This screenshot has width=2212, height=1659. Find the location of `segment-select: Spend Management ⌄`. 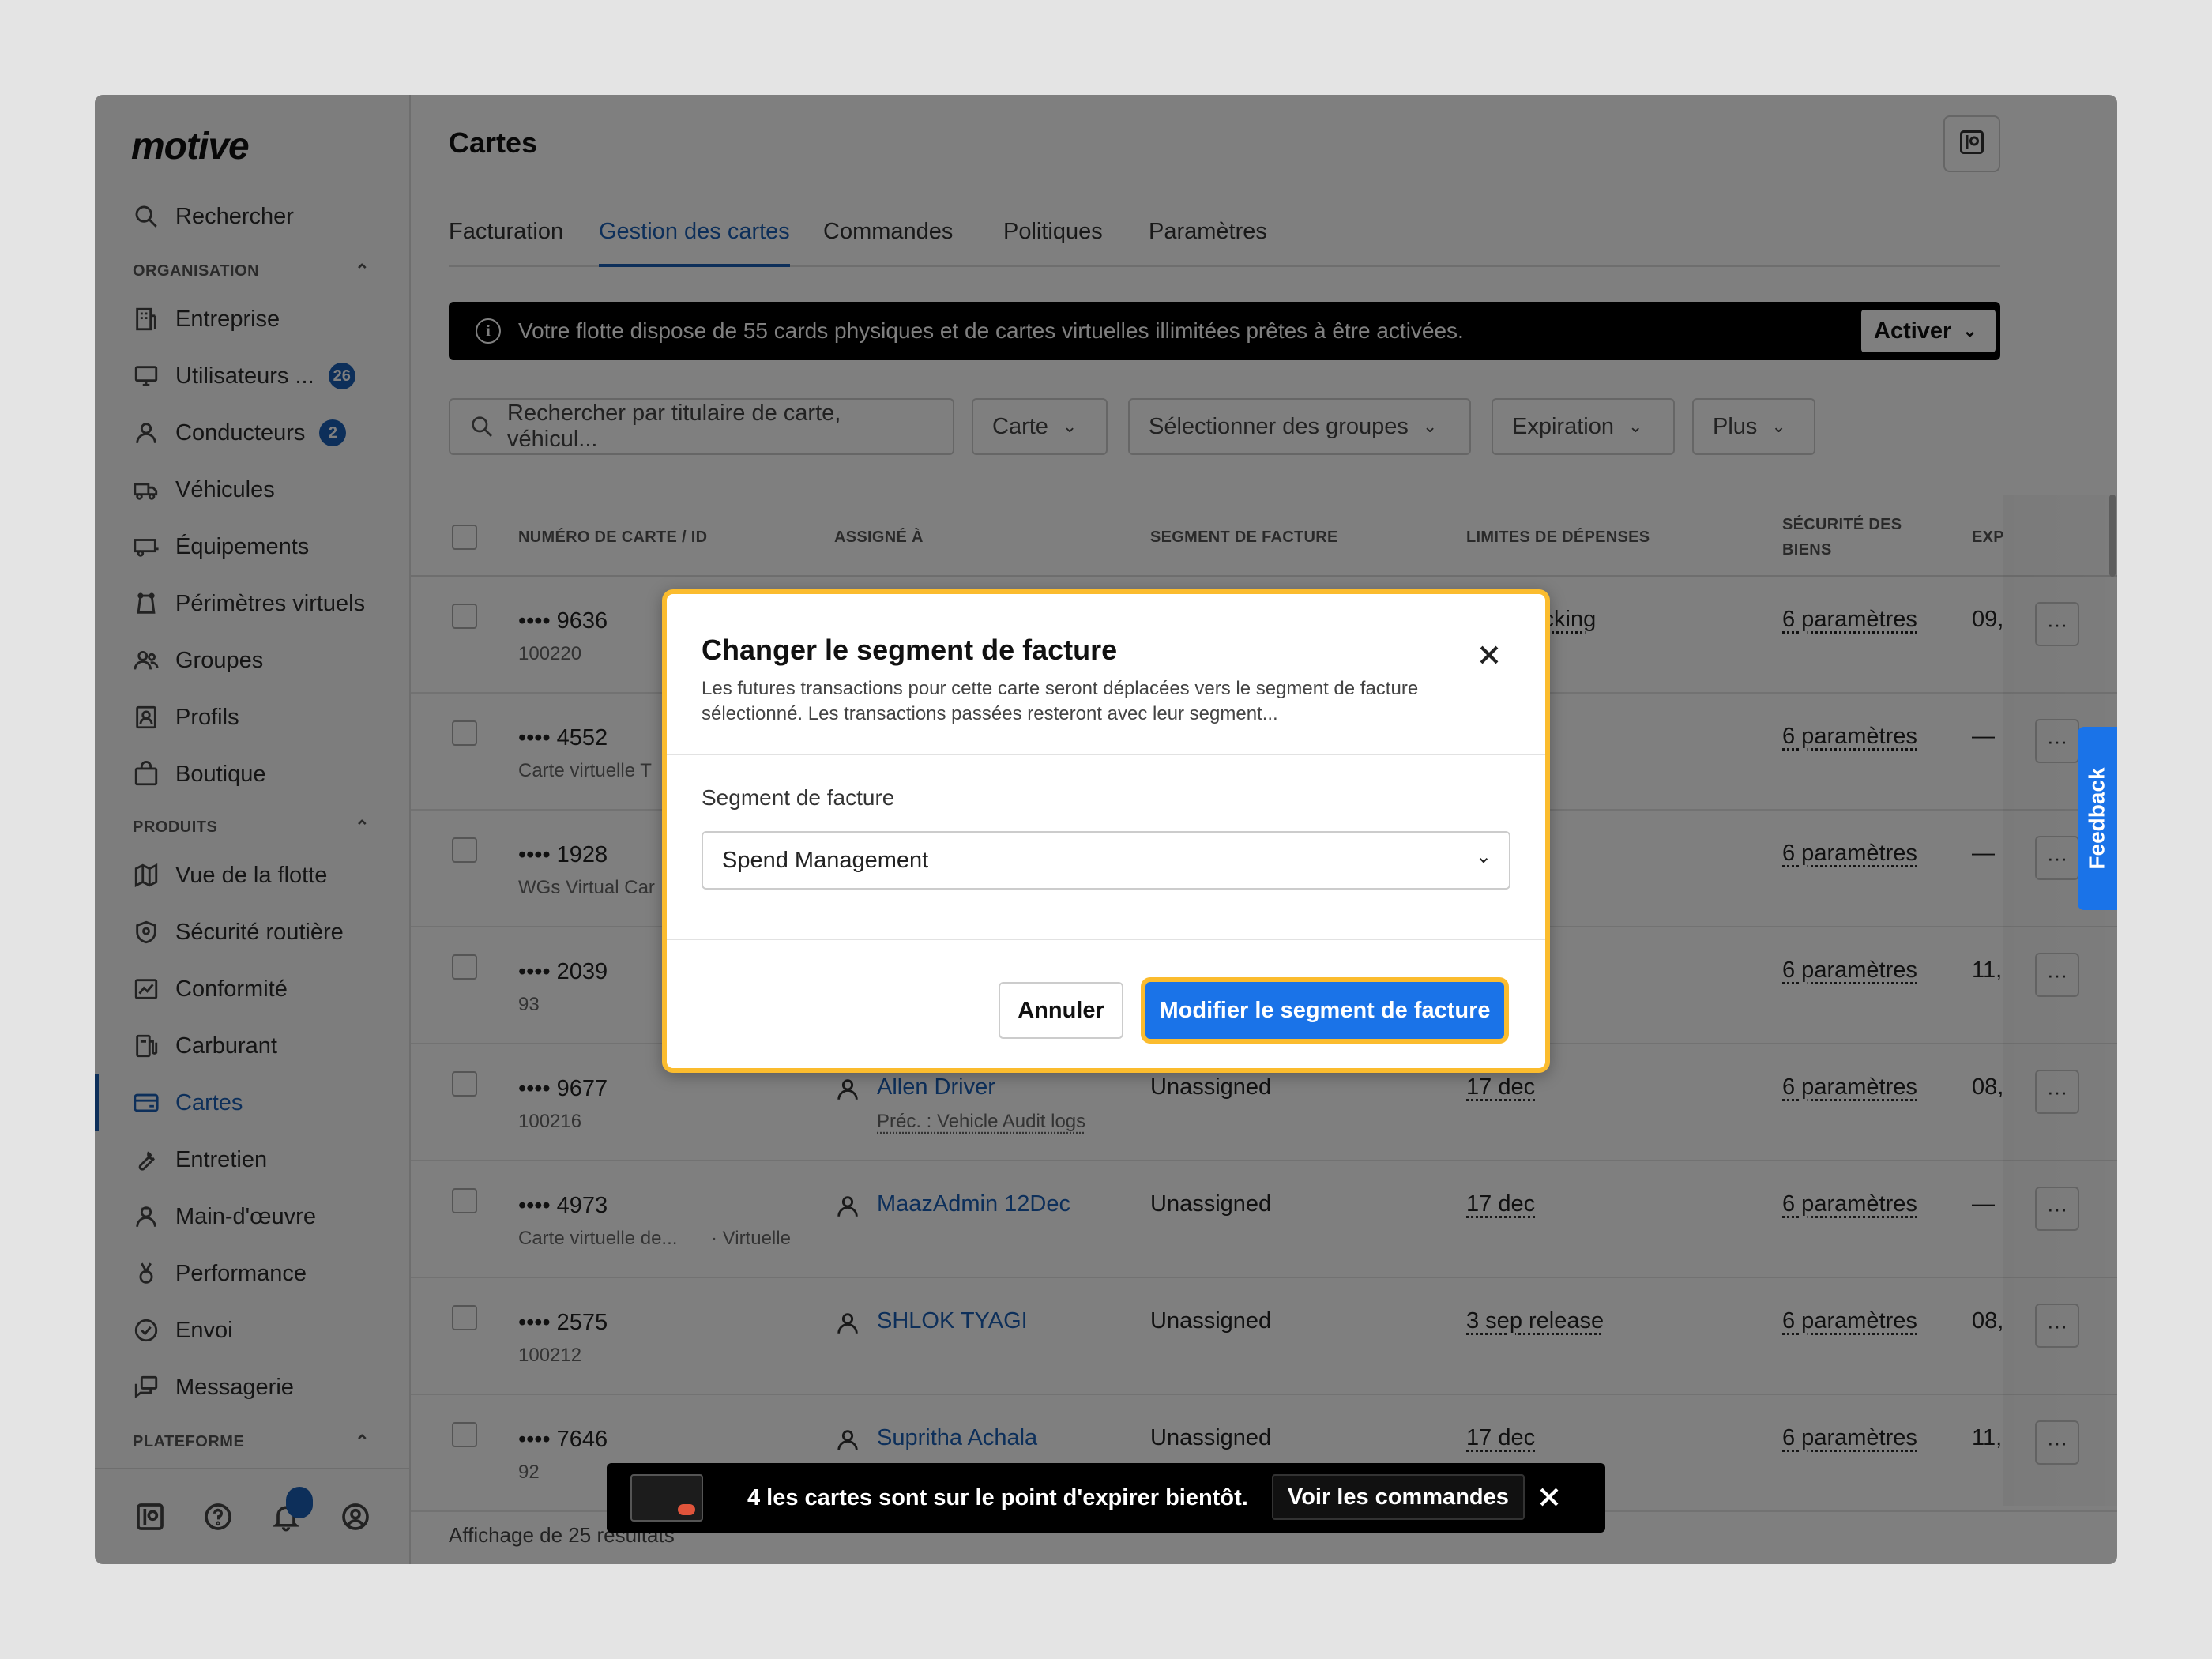

segment-select: Spend Management ⌄ is located at coordinates (1106, 860).